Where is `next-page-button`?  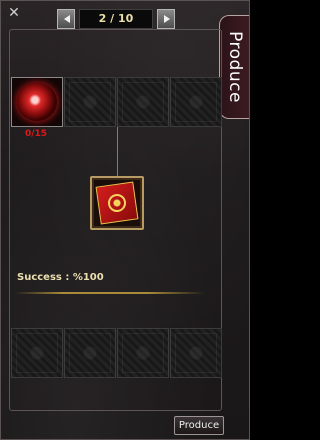
next-page-button is located at coordinates (166, 19).